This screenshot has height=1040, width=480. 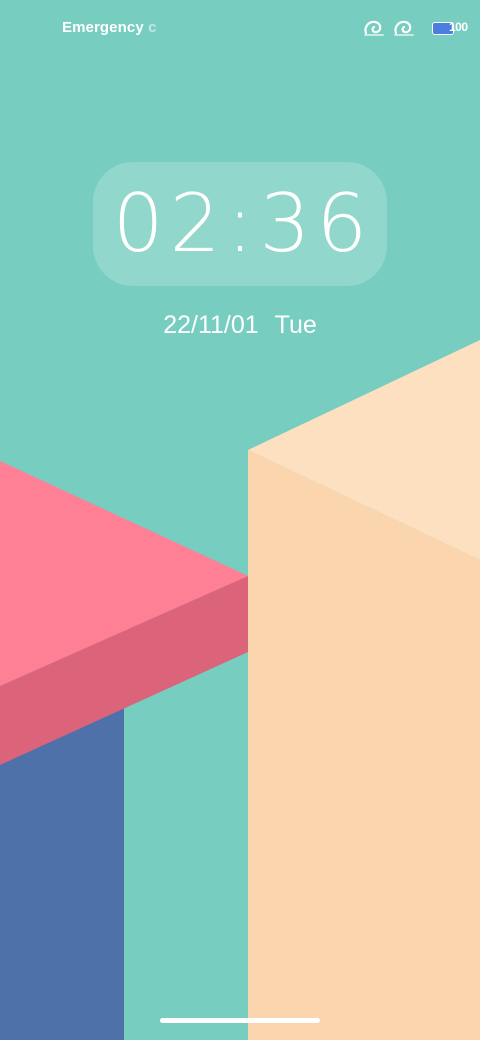 What do you see at coordinates (240, 1020) in the screenshot?
I see `home-indicator` at bounding box center [240, 1020].